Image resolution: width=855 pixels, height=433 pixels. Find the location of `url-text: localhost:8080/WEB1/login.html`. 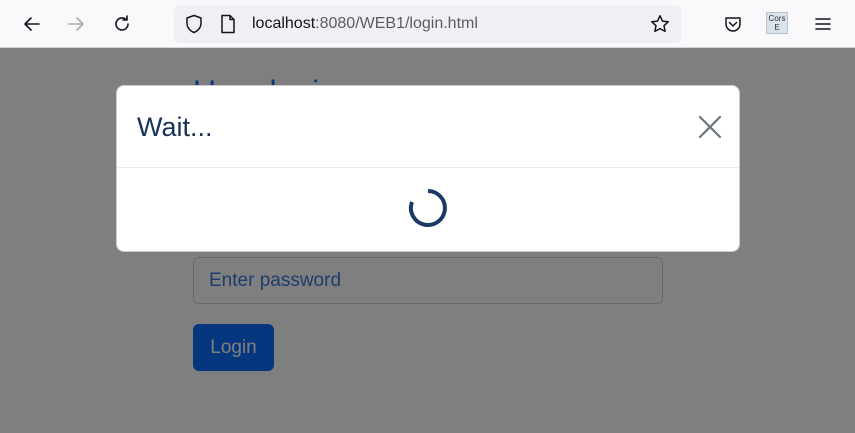

url-text: localhost:8080/WEB1/login.html is located at coordinates (365, 24).